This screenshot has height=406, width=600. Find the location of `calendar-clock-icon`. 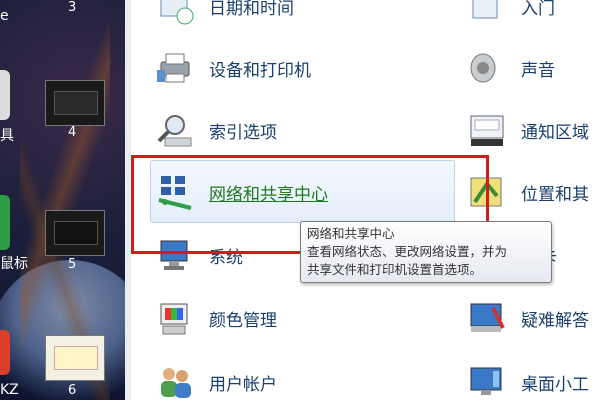

calendar-clock-icon is located at coordinates (175, 13).